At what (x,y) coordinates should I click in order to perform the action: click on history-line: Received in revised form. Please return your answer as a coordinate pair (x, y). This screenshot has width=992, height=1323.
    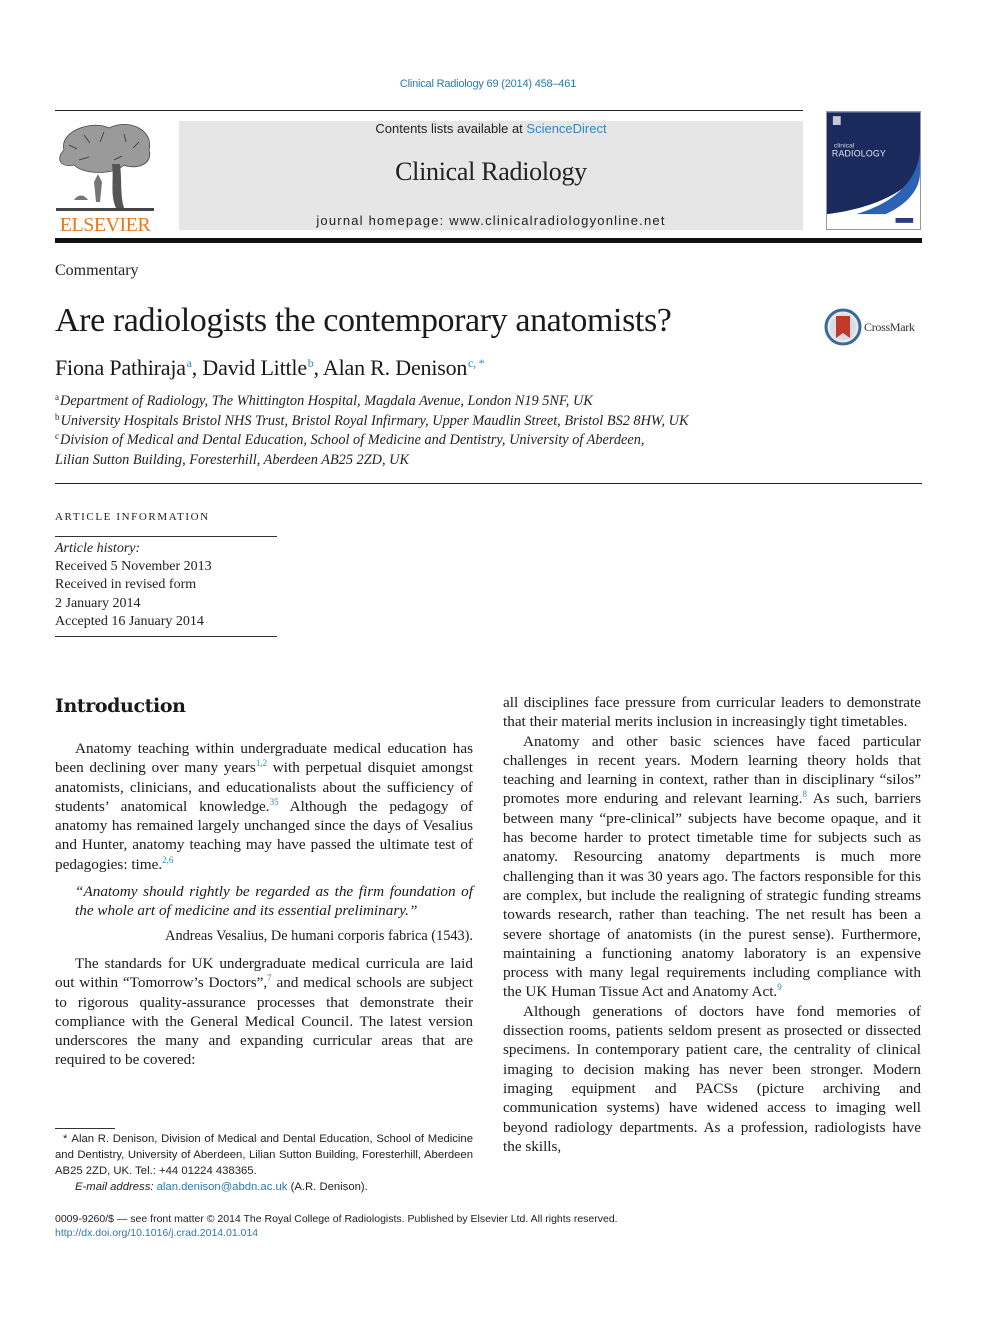
    Looking at the image, I should click on (126, 585).